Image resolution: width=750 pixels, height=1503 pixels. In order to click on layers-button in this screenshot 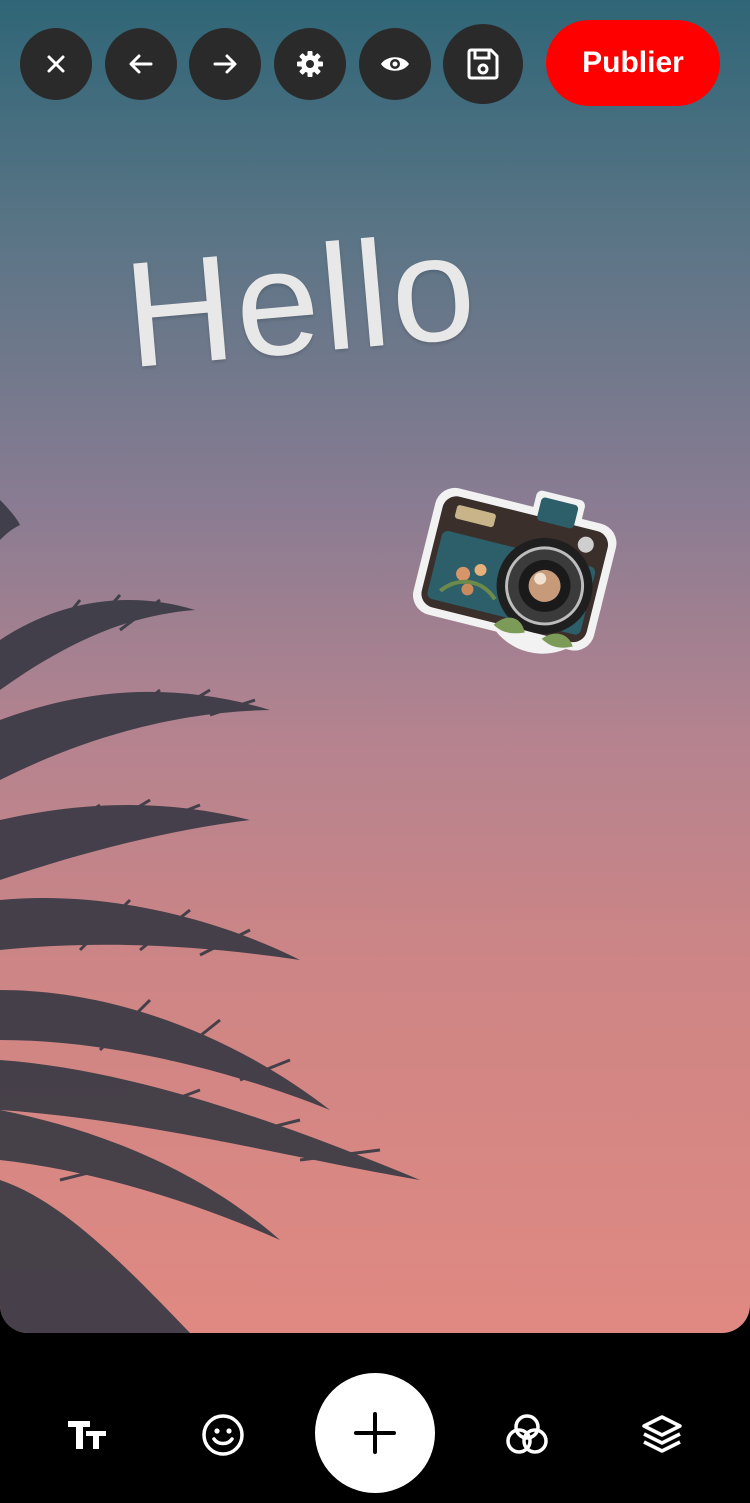, I will do `click(662, 1435)`.